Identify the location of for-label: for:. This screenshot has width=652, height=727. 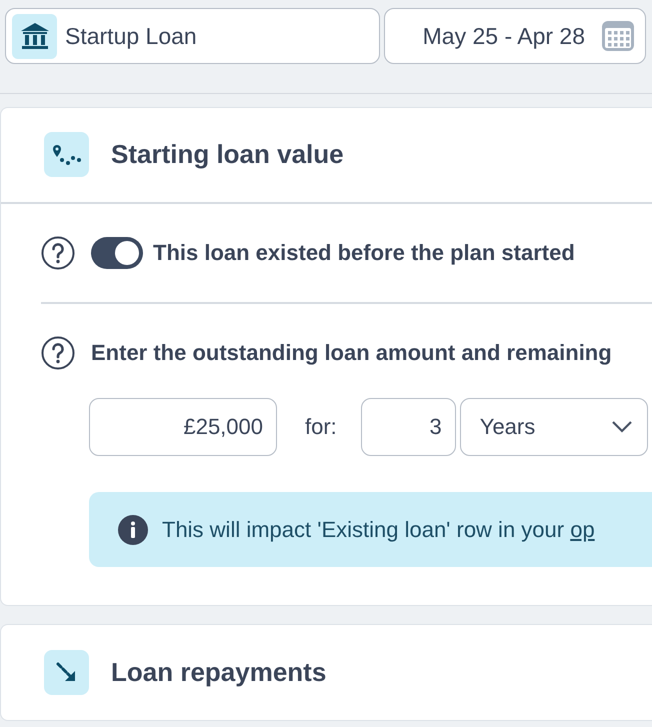
(321, 427).